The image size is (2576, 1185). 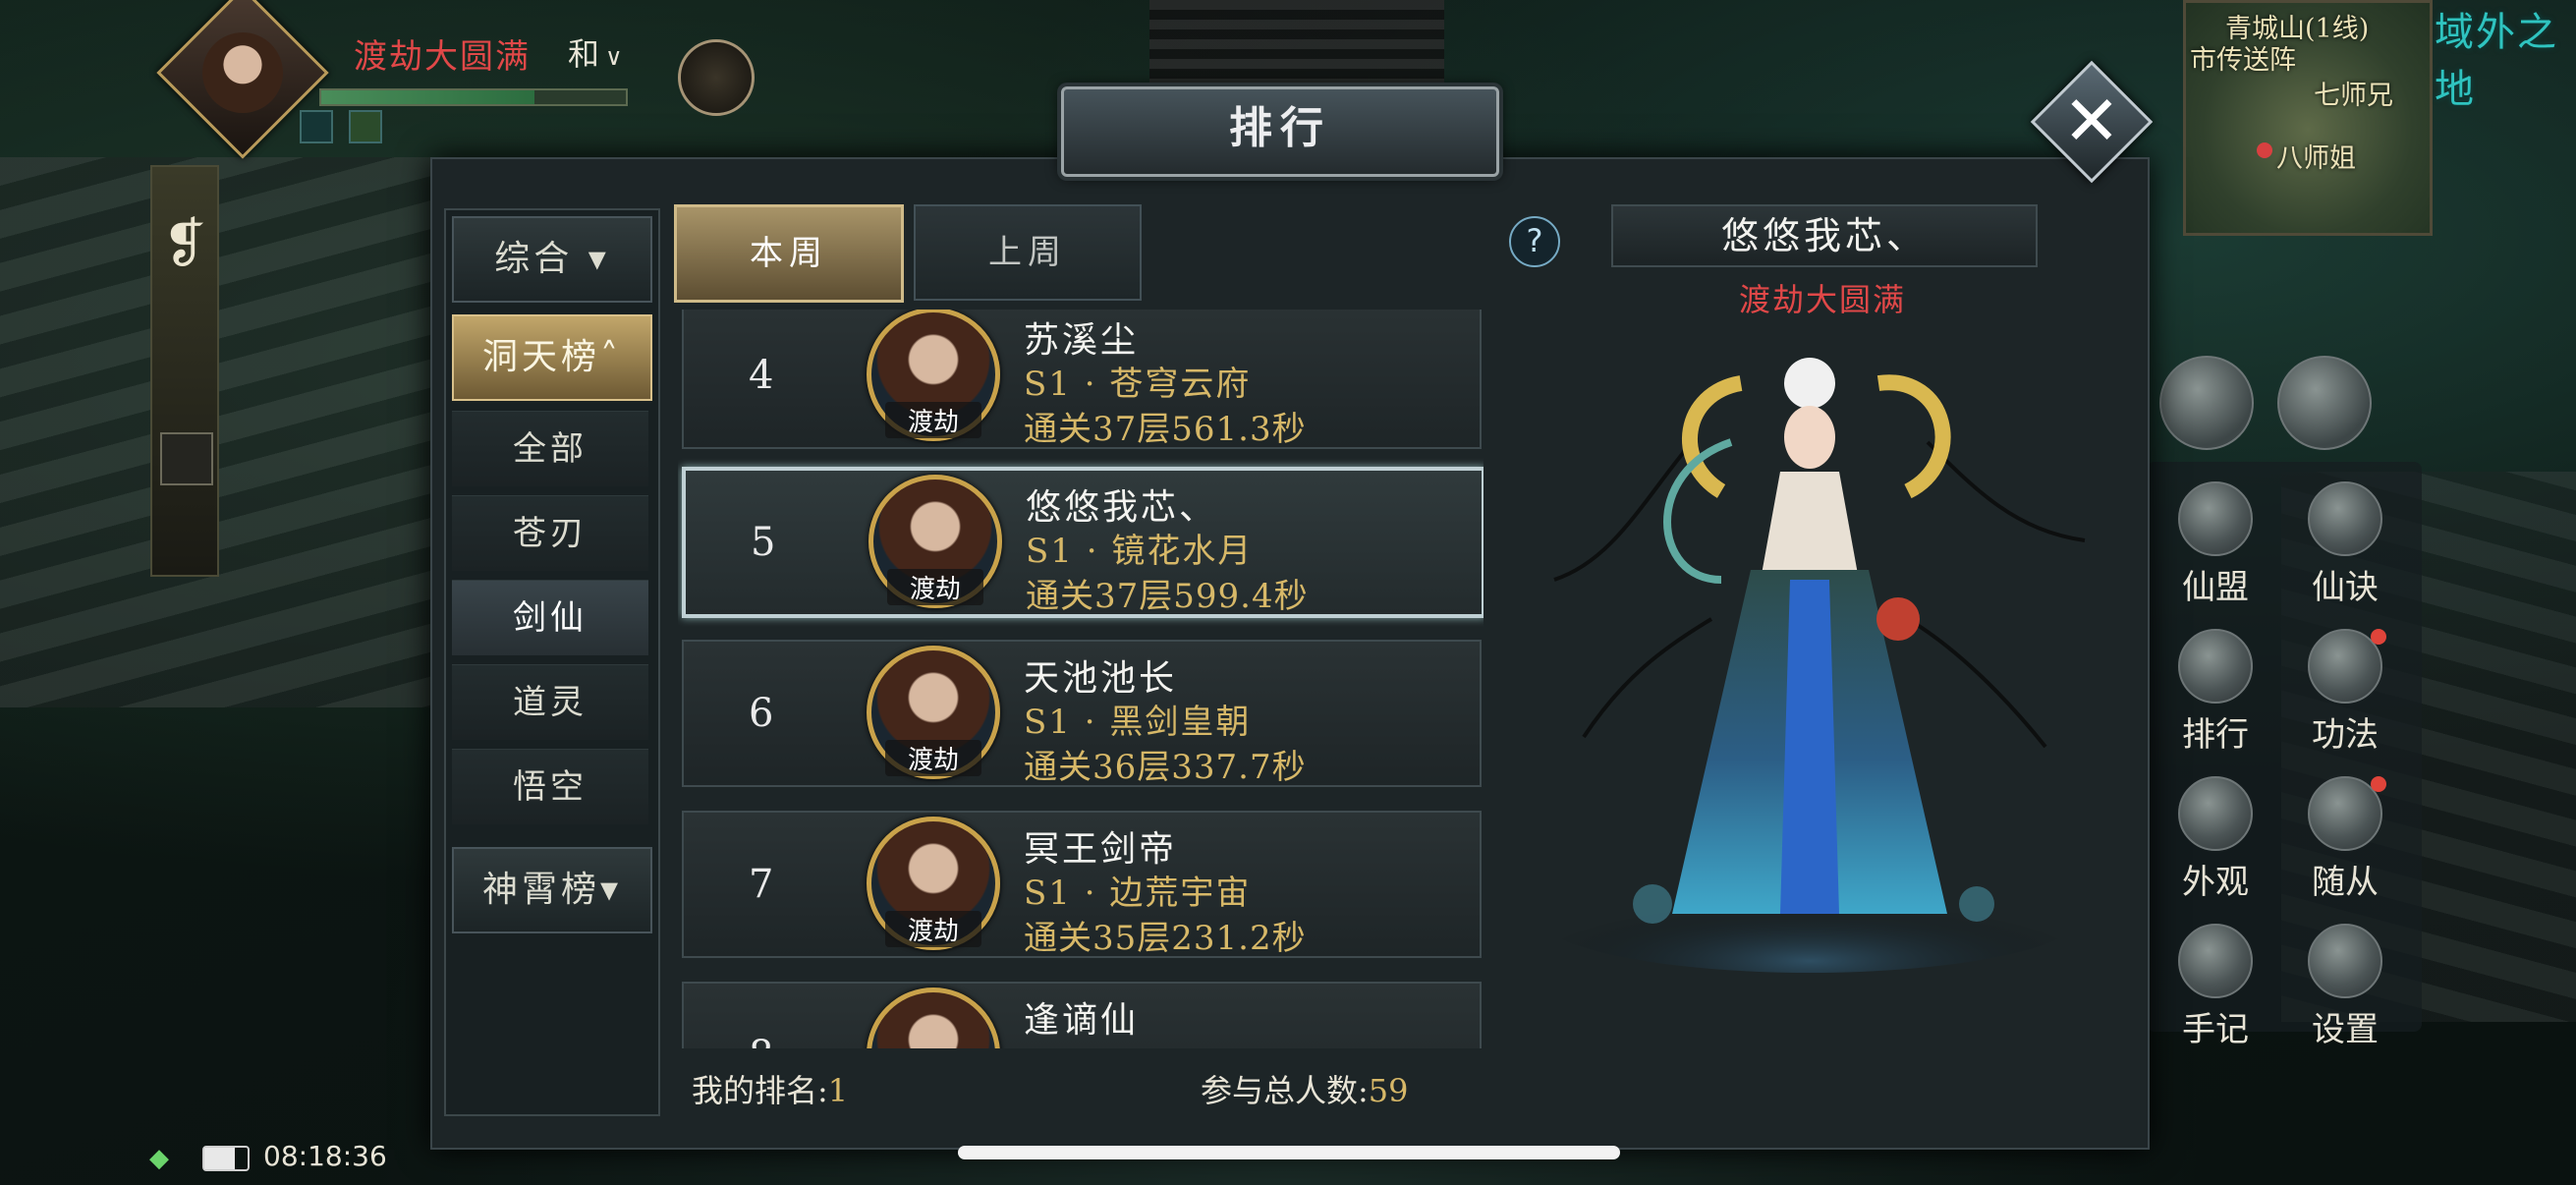 What do you see at coordinates (2215, 845) in the screenshot?
I see `menu-appearance: 外观` at bounding box center [2215, 845].